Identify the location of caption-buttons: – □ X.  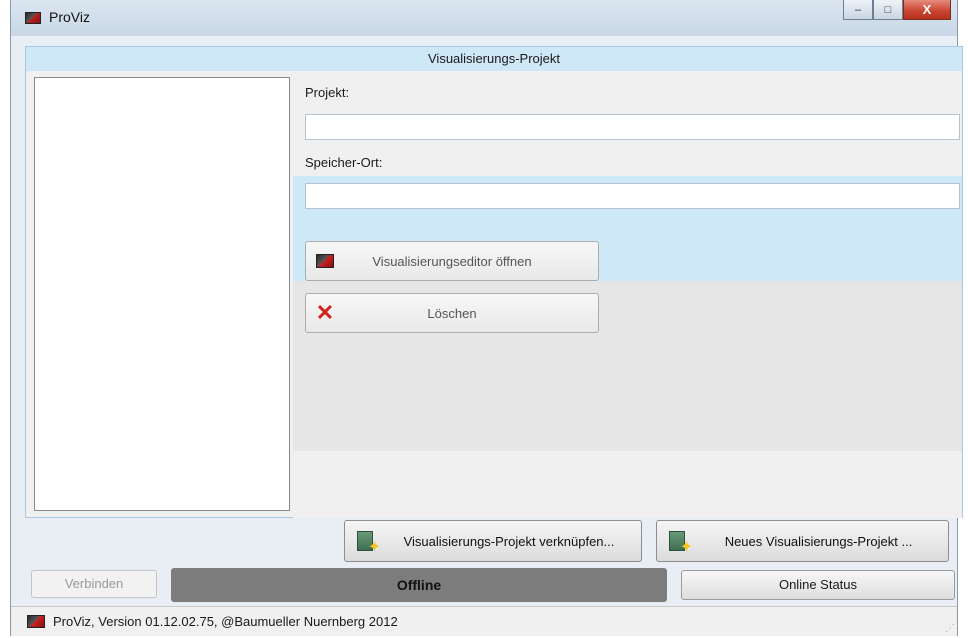
(897, 11).